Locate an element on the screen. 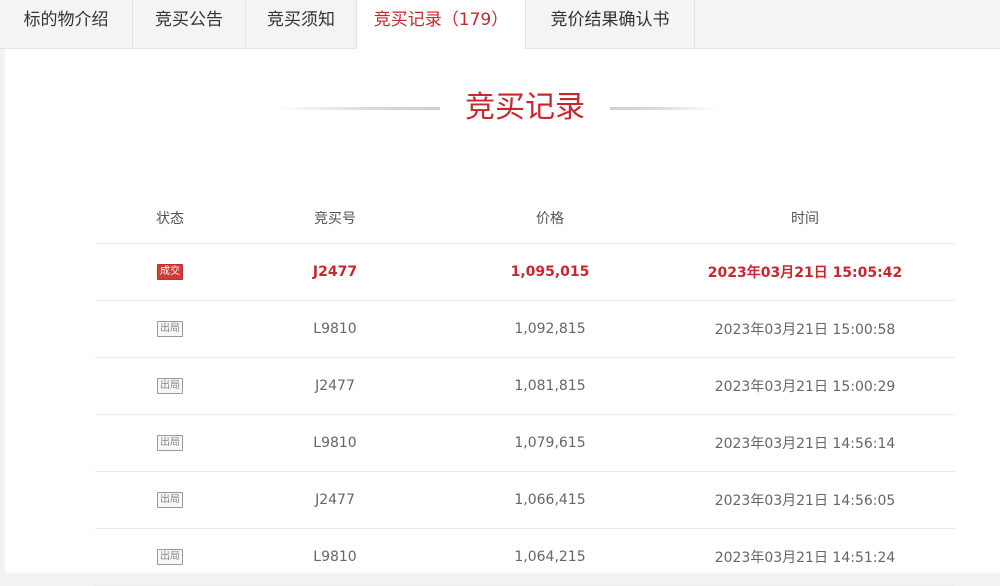  time-cell: 2023年03月21日 15:00:58 is located at coordinates (805, 330).